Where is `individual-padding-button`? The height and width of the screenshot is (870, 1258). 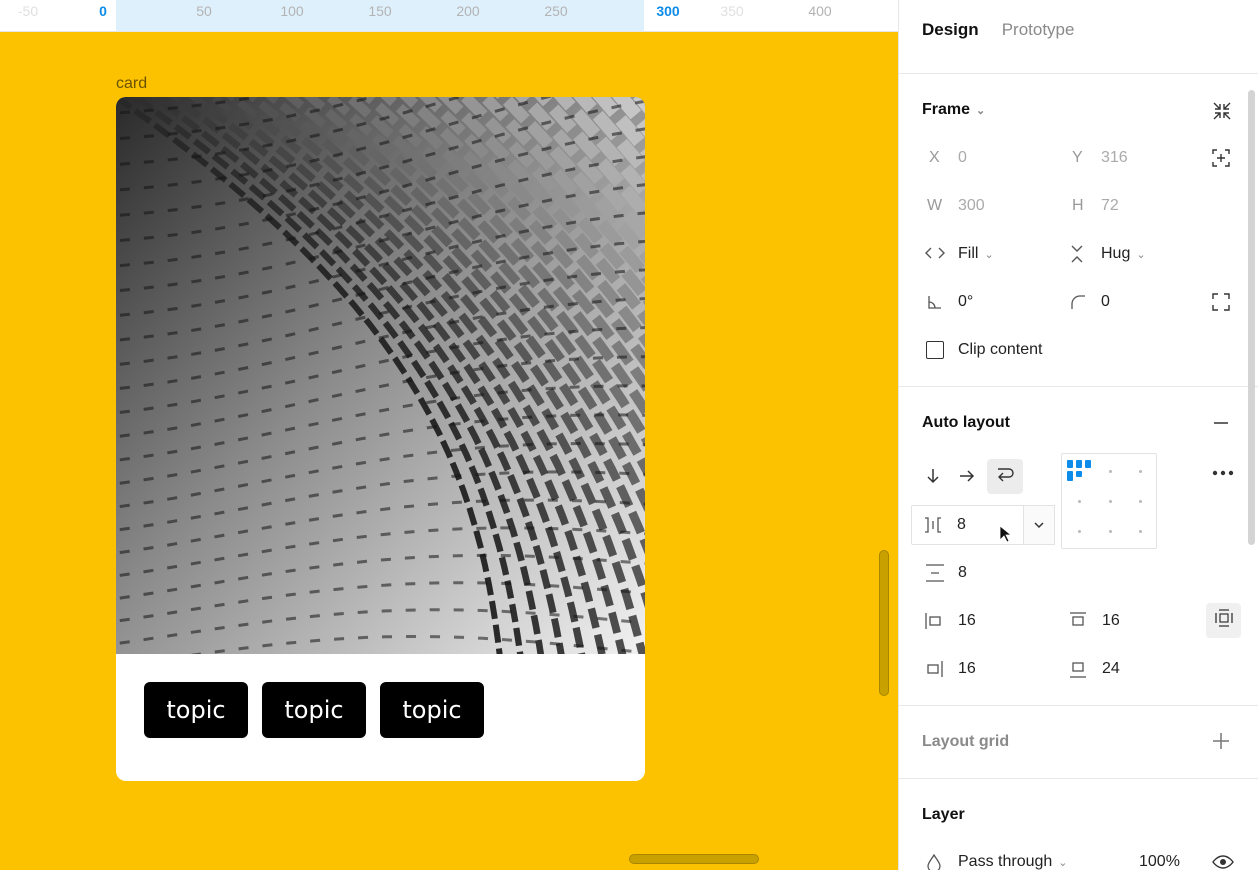 individual-padding-button is located at coordinates (1223, 620).